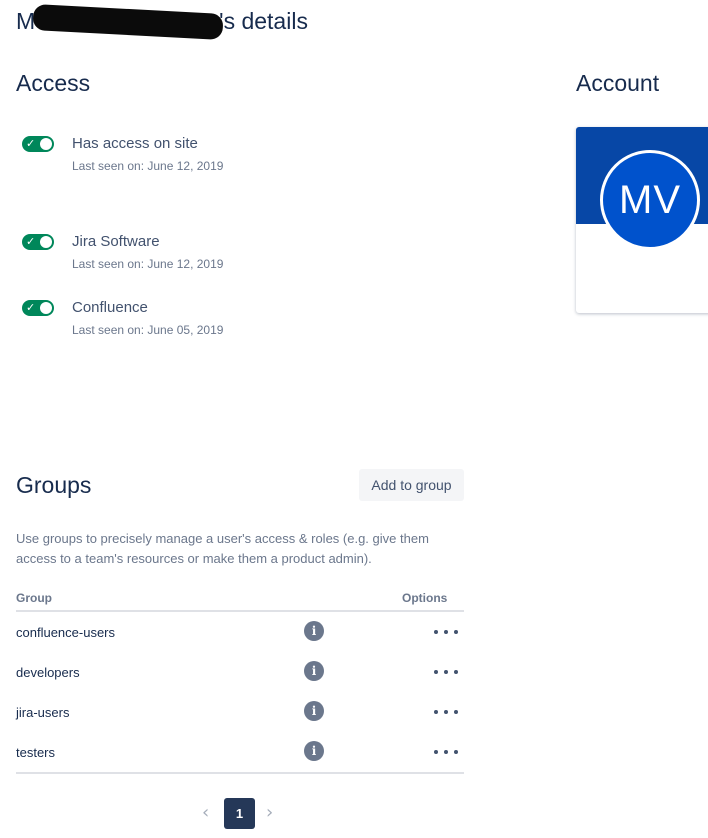 This screenshot has width=708, height=838. Describe the element at coordinates (650, 200) in the screenshot. I see `avatar: MV` at that location.